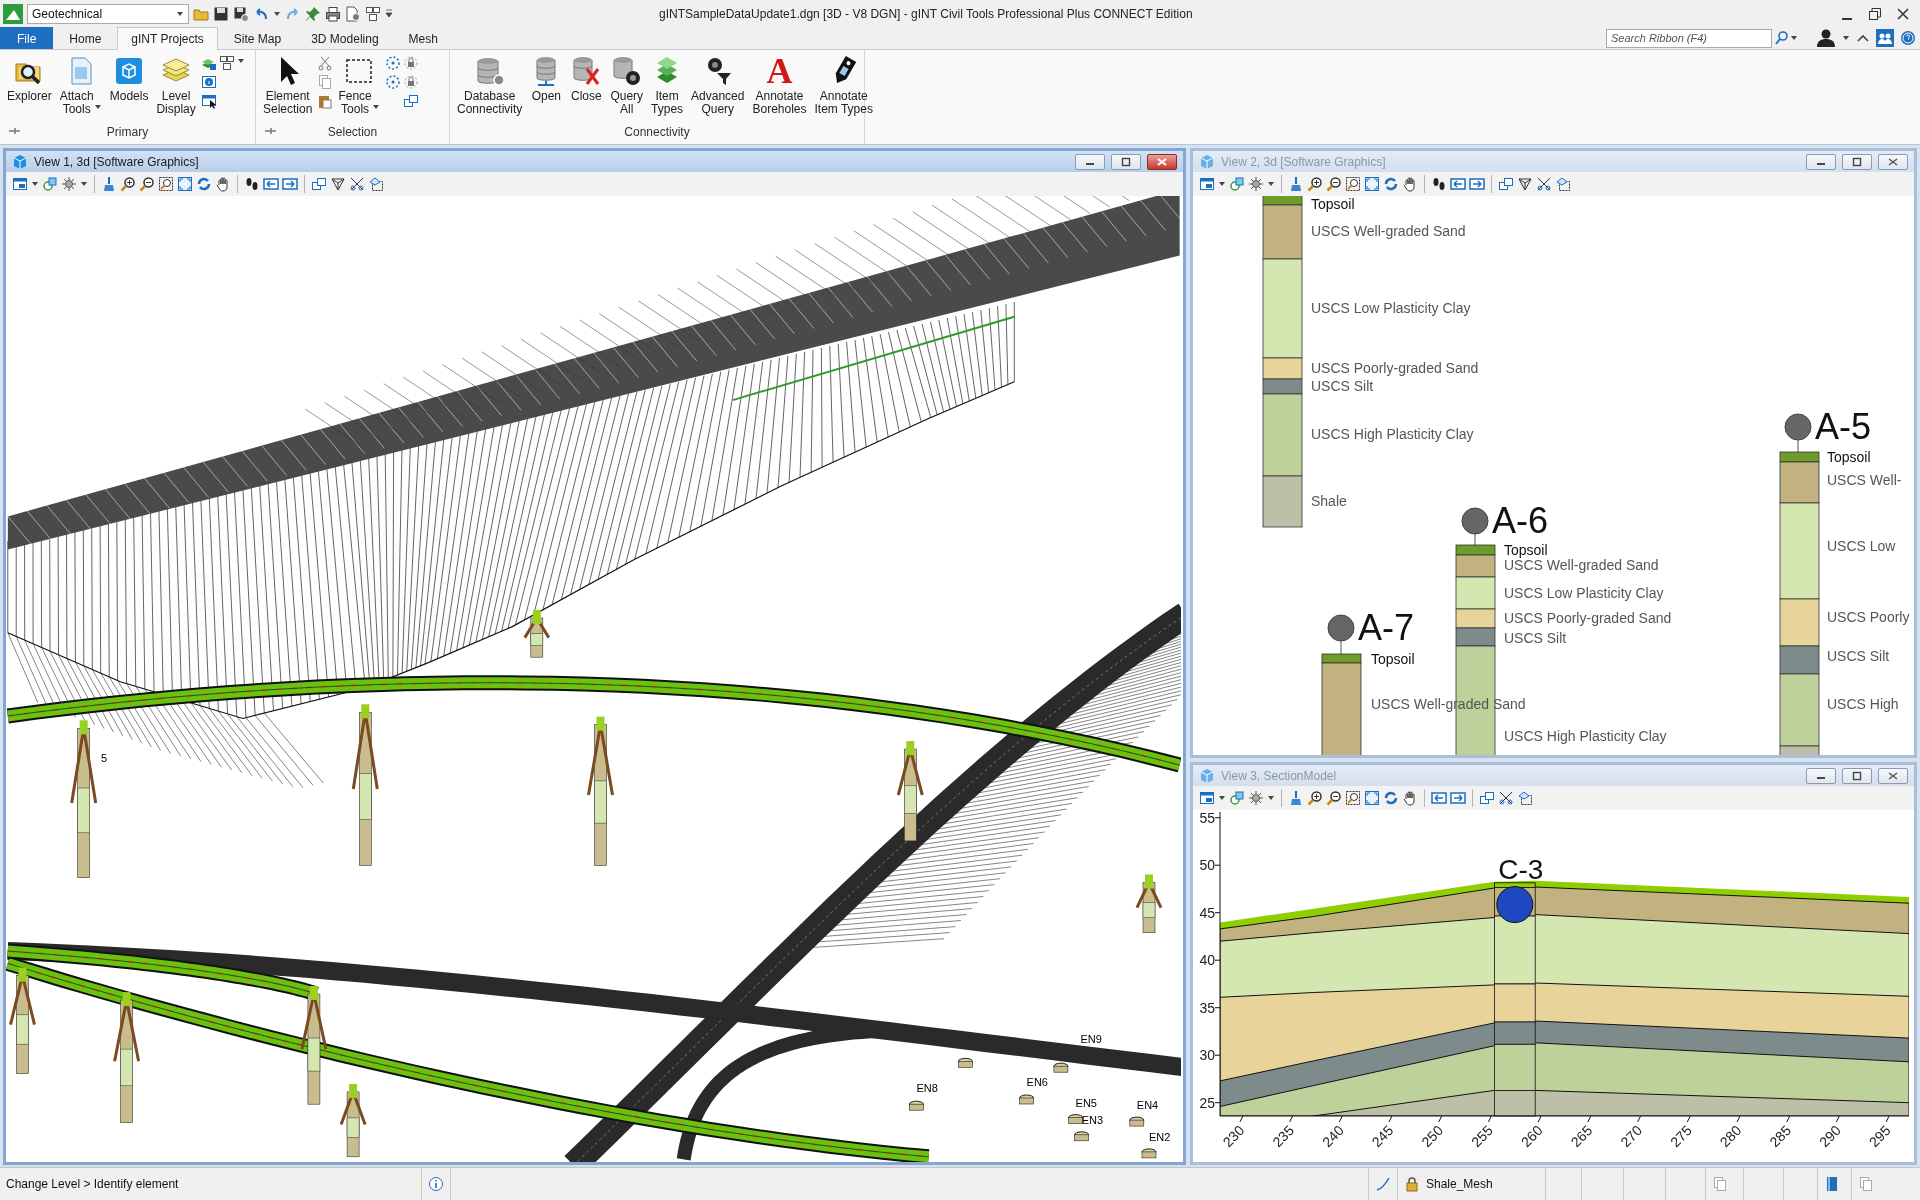  Describe the element at coordinates (288, 85) in the screenshot. I see `ribbon-button: Element Selection` at that location.